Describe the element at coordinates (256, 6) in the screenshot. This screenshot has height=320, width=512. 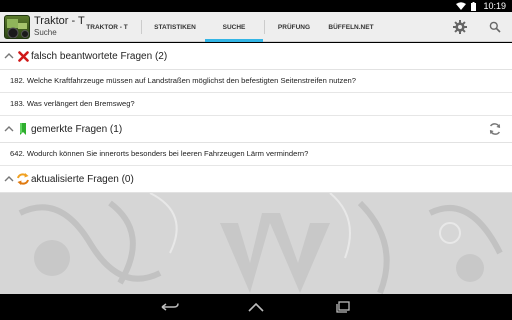
I see `status-bar: 10:19` at that location.